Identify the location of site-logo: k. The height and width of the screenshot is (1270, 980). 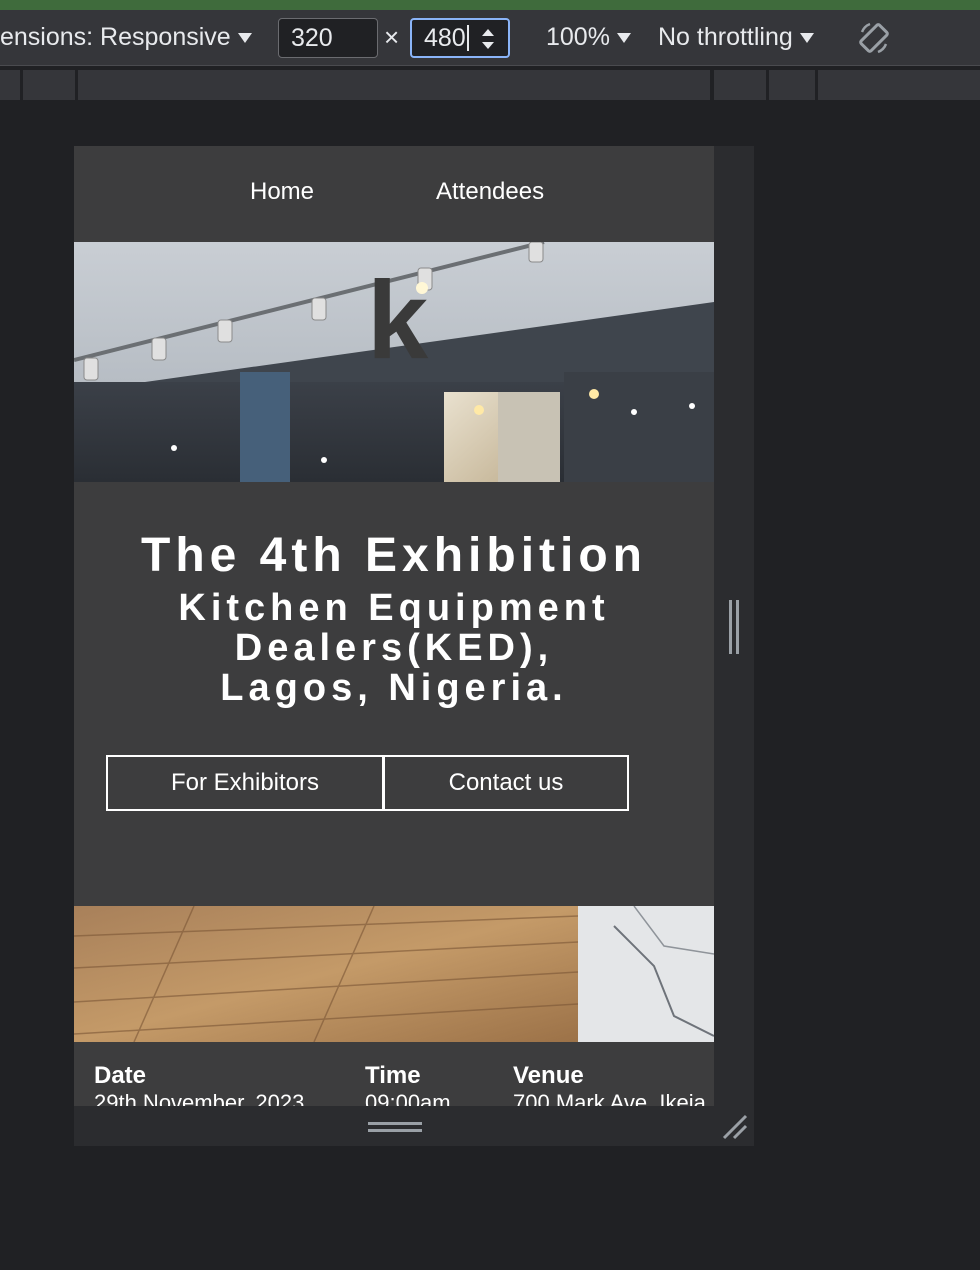
(397, 321).